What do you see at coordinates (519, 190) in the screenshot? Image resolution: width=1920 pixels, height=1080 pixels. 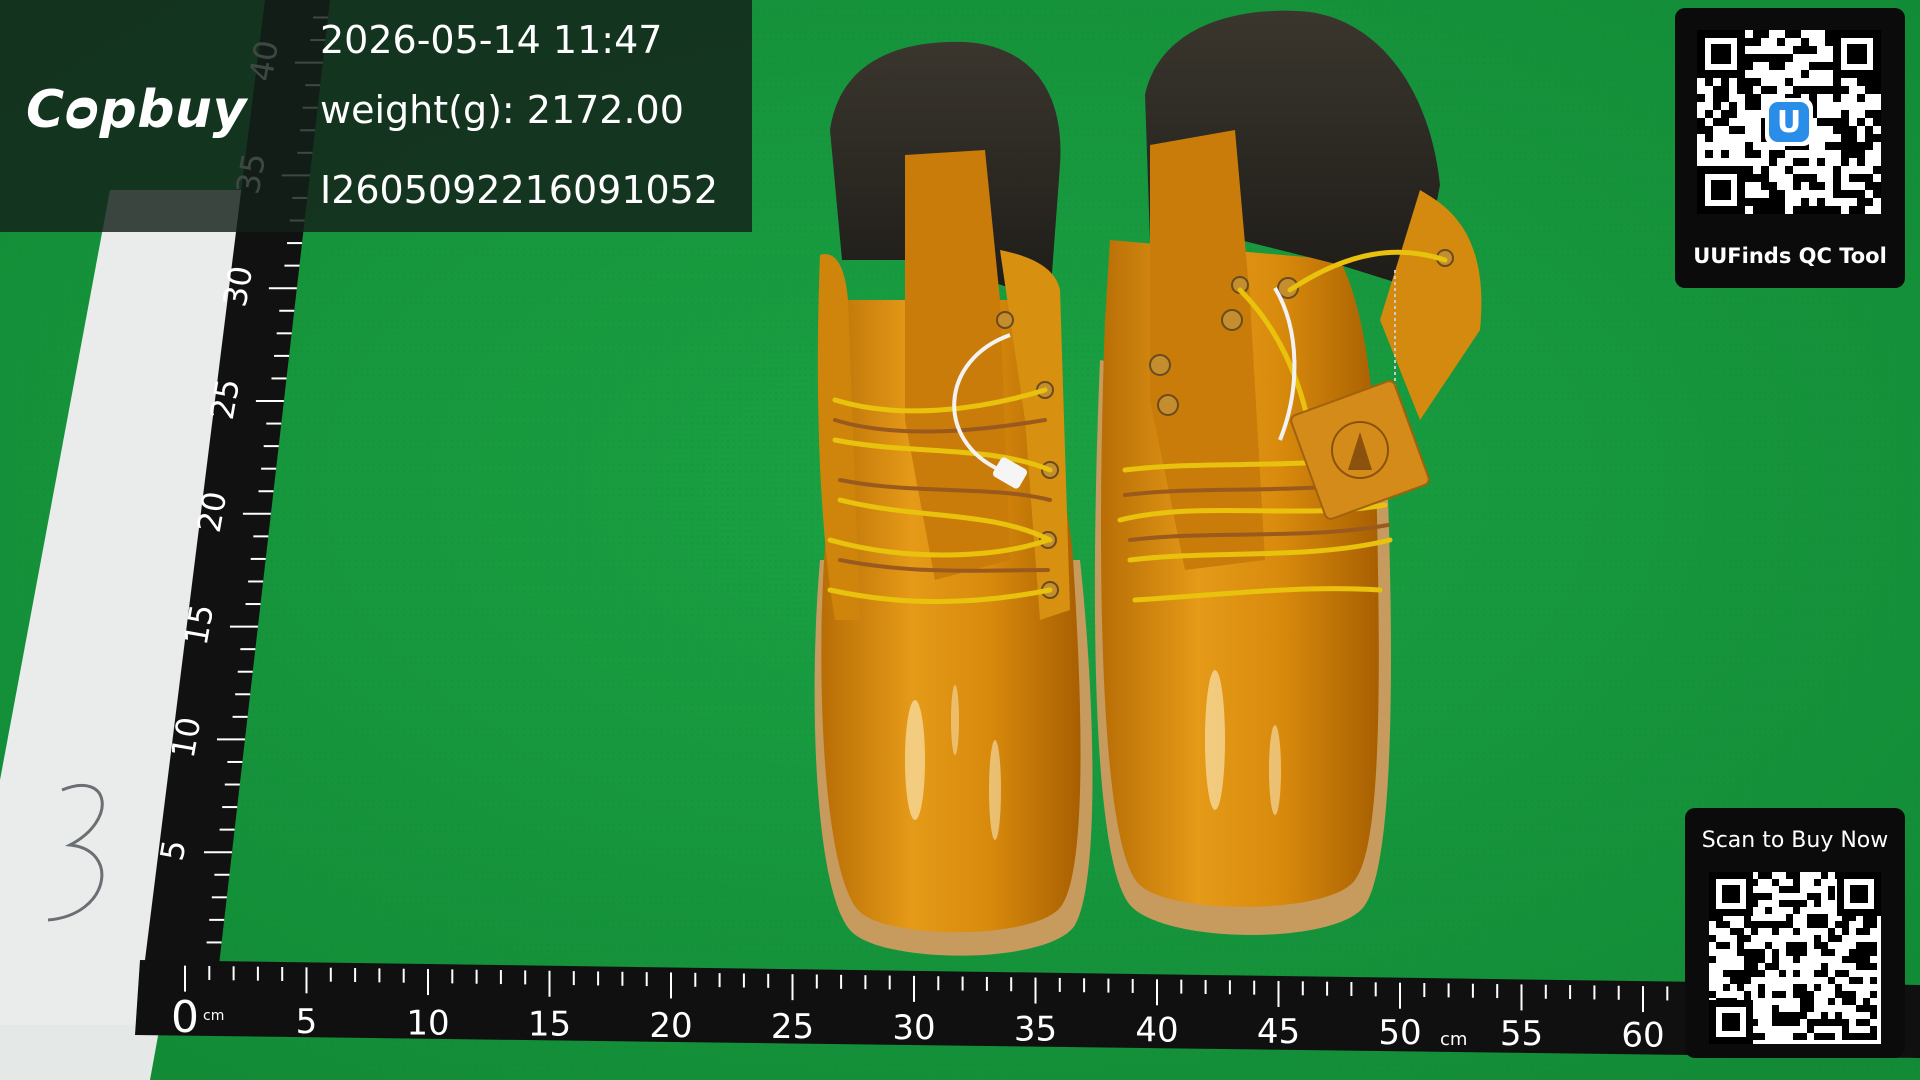 I see `order-id: I2605092216091052` at bounding box center [519, 190].